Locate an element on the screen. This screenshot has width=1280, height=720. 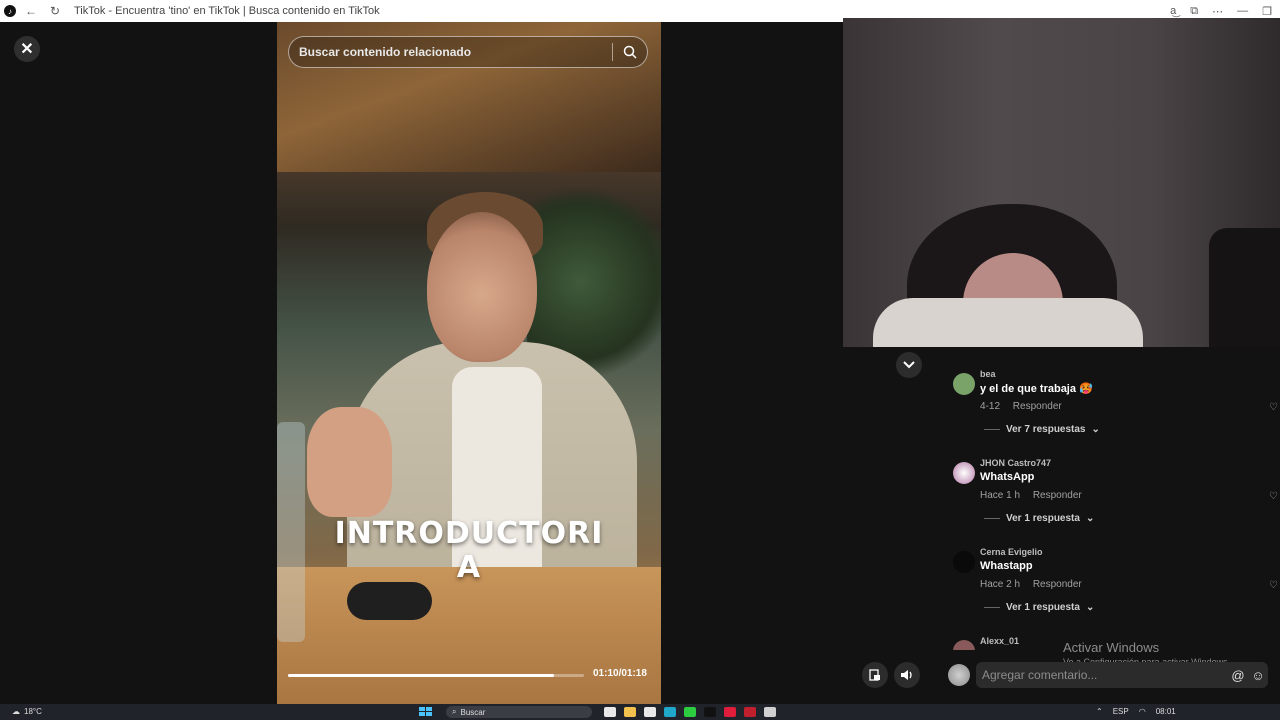
comment-username: Alexx_01 is located at coordinates (999, 641).